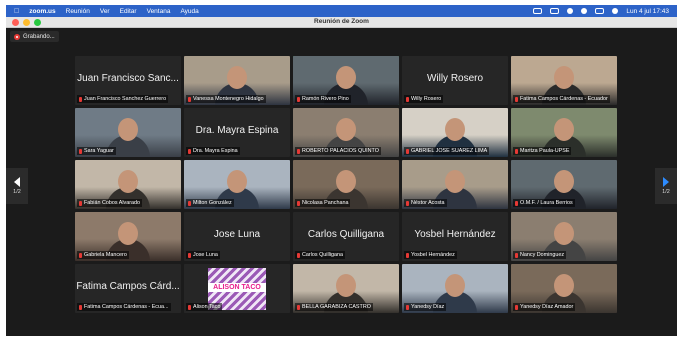  Describe the element at coordinates (325, 99) in the screenshot. I see `participant-name: Ramón Rivero Pino` at that location.